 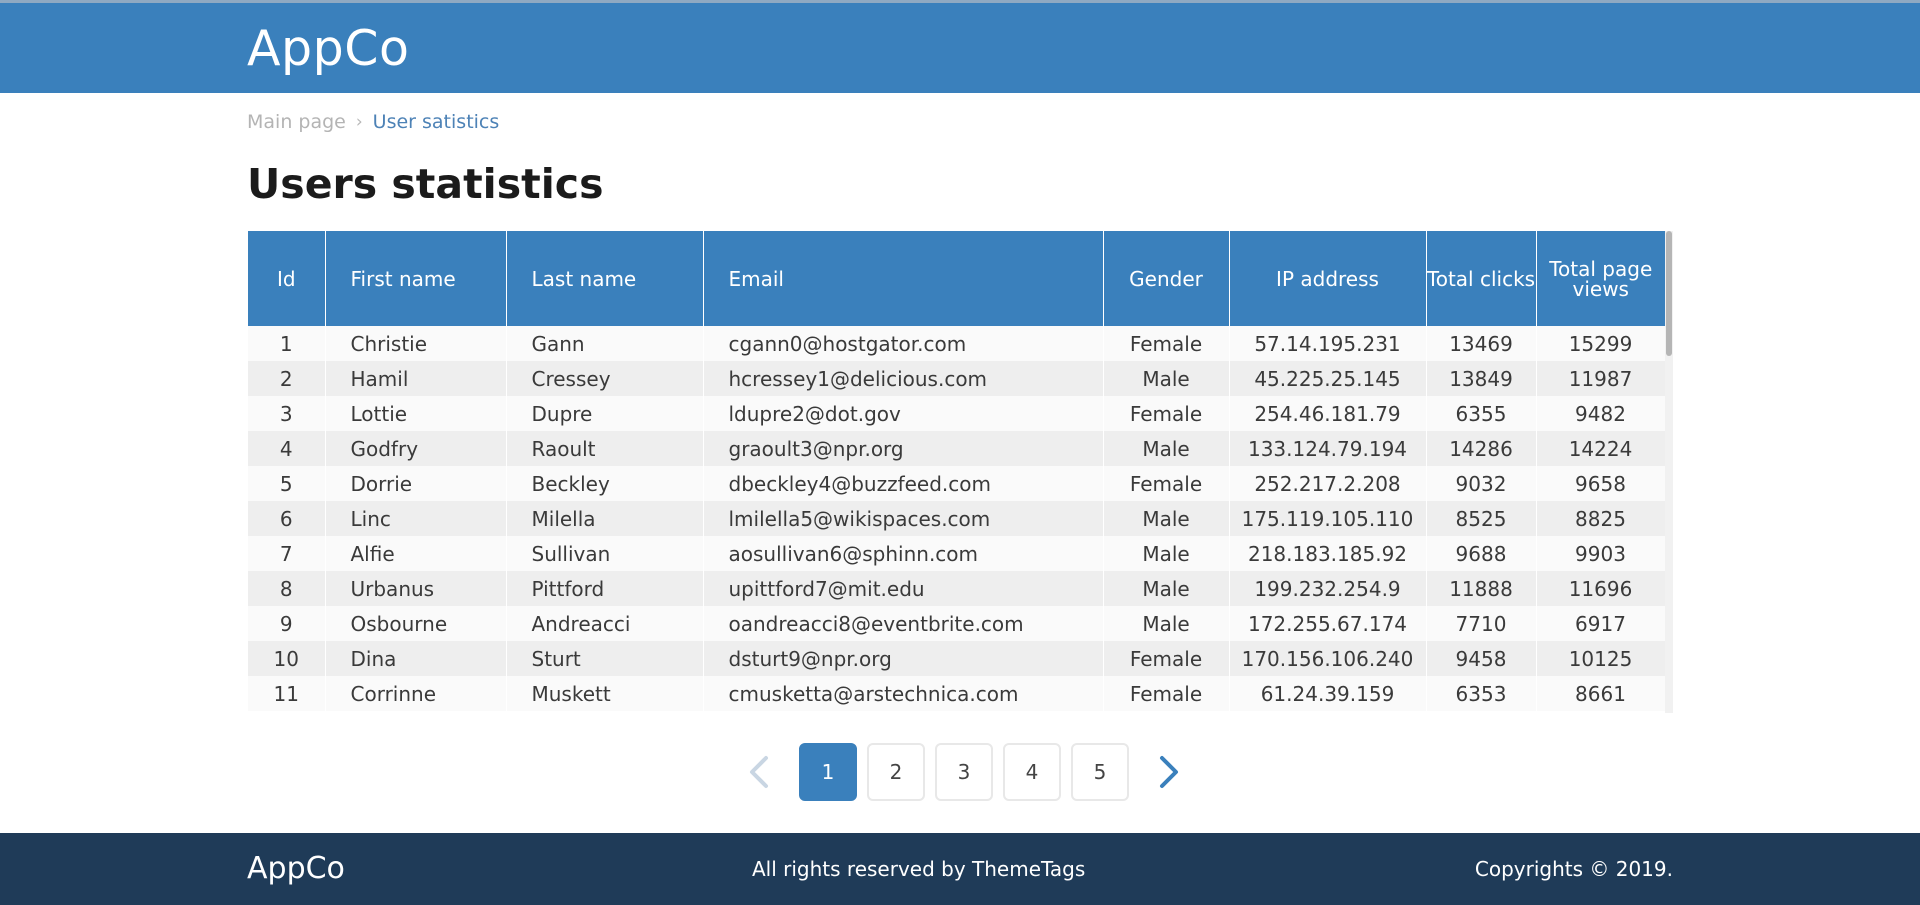 What do you see at coordinates (1328, 378) in the screenshot?
I see `cell-ip-address: 45.225.25.145` at bounding box center [1328, 378].